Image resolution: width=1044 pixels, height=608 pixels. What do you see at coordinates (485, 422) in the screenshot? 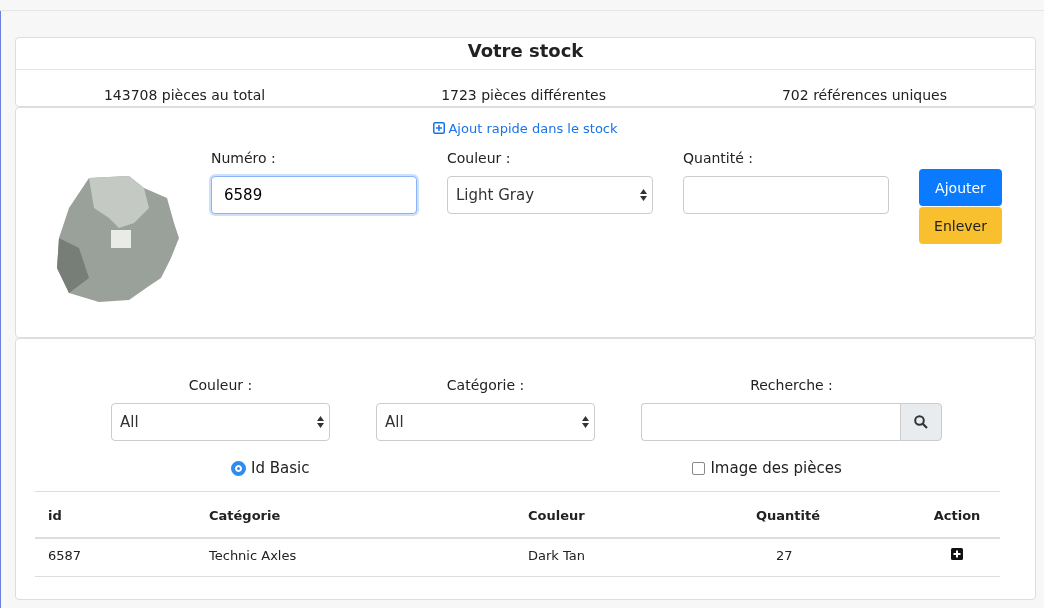
I see `category-filter-select: All` at bounding box center [485, 422].